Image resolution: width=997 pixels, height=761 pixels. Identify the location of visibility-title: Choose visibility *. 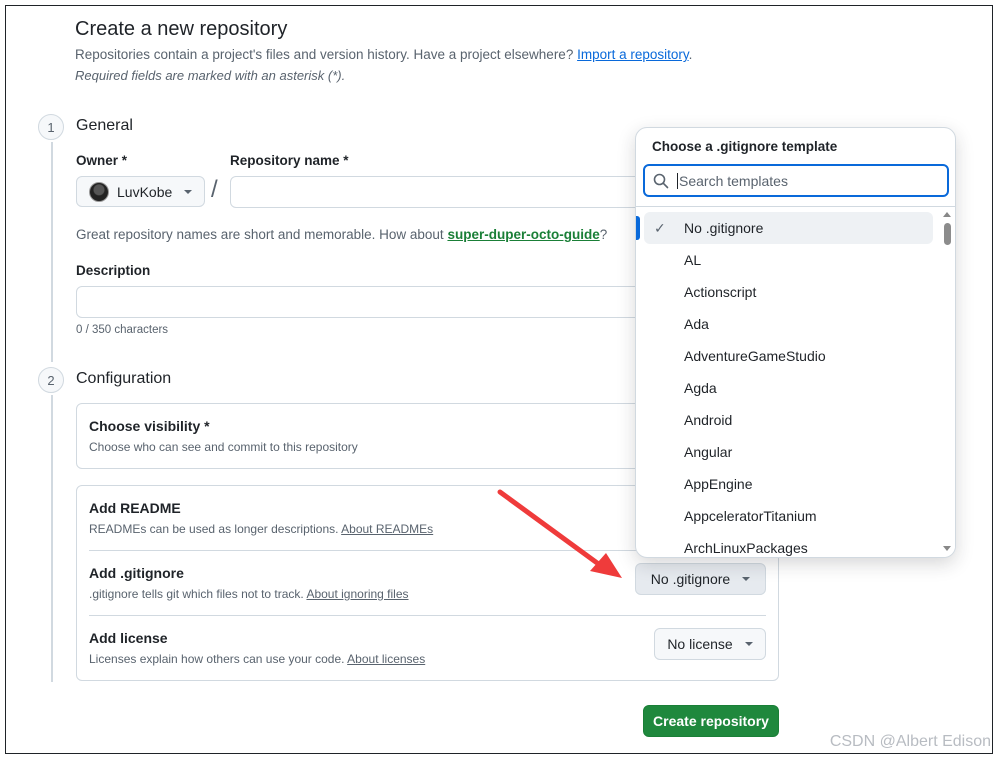
(149, 426).